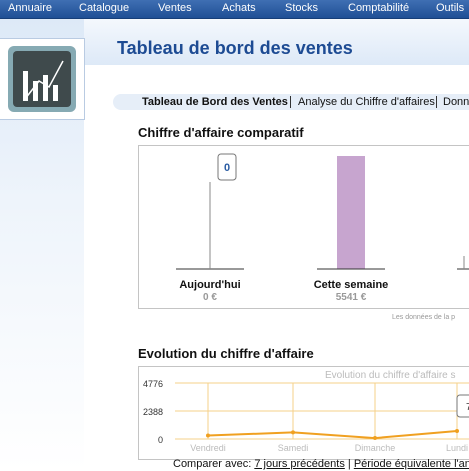 This screenshot has height=471, width=469. Describe the element at coordinates (390, 375) in the screenshot. I see `evolution-chart-title: Evolution du chiffre d'affaire s` at that location.